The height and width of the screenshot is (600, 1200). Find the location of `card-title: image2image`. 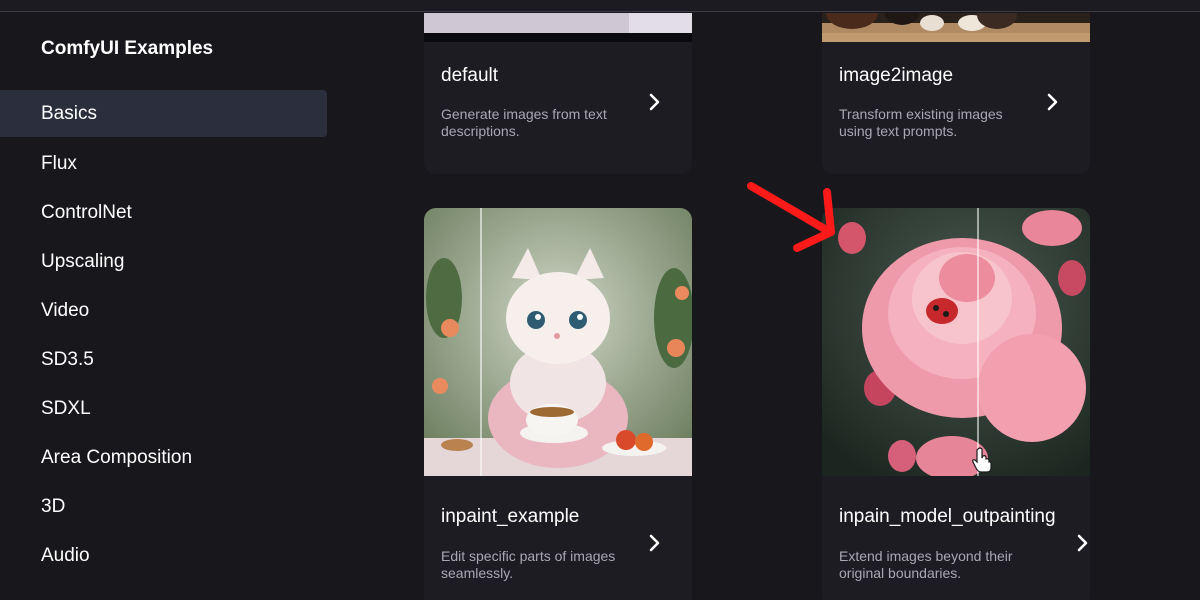

card-title: image2image is located at coordinates (896, 75).